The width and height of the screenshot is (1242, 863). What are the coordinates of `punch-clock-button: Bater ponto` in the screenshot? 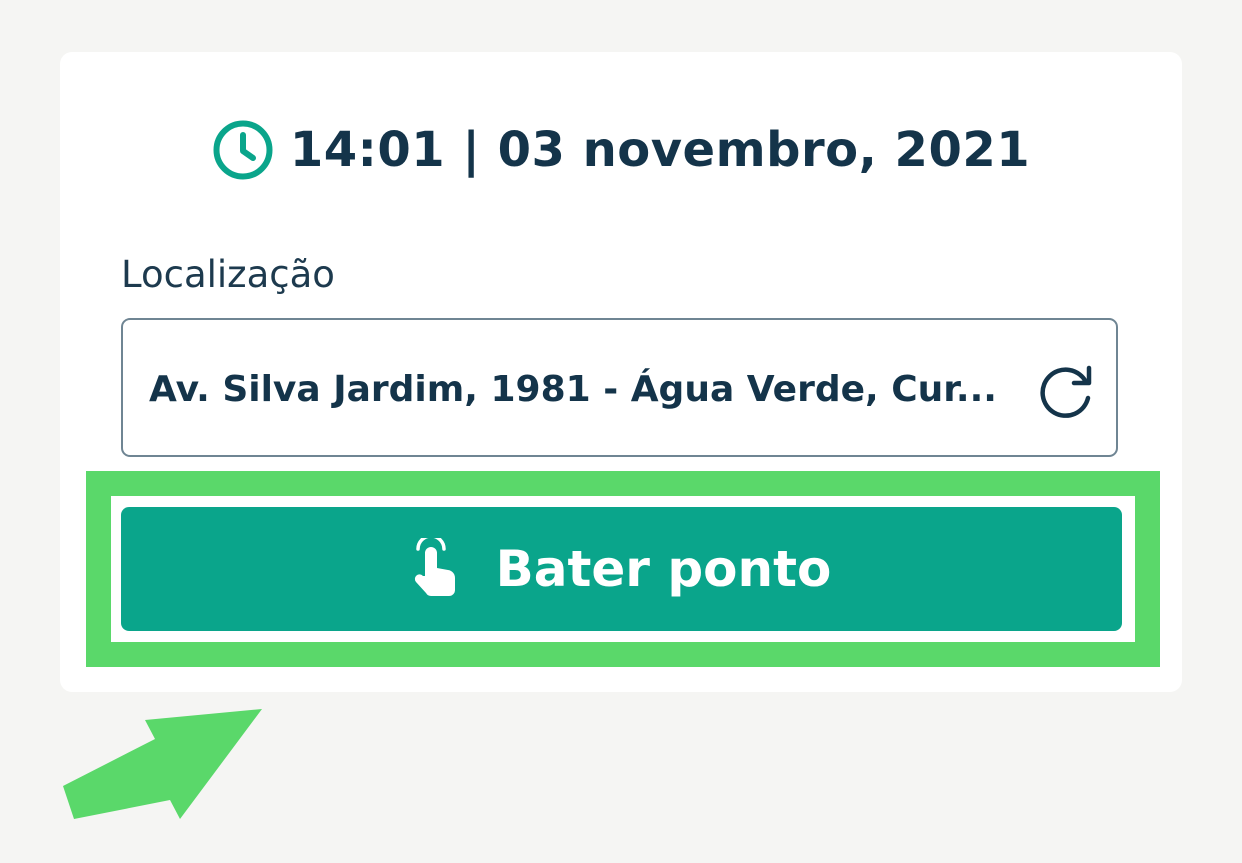 It's located at (621, 569).